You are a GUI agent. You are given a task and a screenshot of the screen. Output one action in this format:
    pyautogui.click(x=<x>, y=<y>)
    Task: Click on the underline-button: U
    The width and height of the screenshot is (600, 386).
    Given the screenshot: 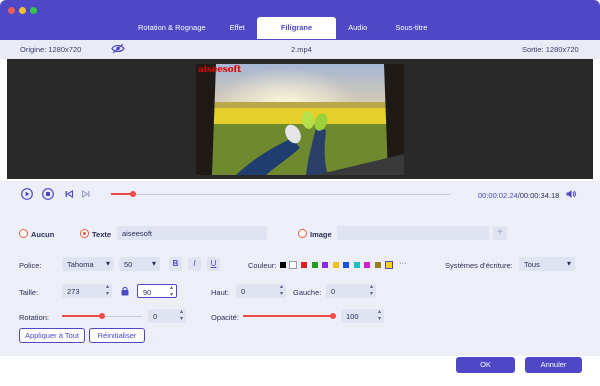 What is the action you would take?
    pyautogui.click(x=213, y=264)
    